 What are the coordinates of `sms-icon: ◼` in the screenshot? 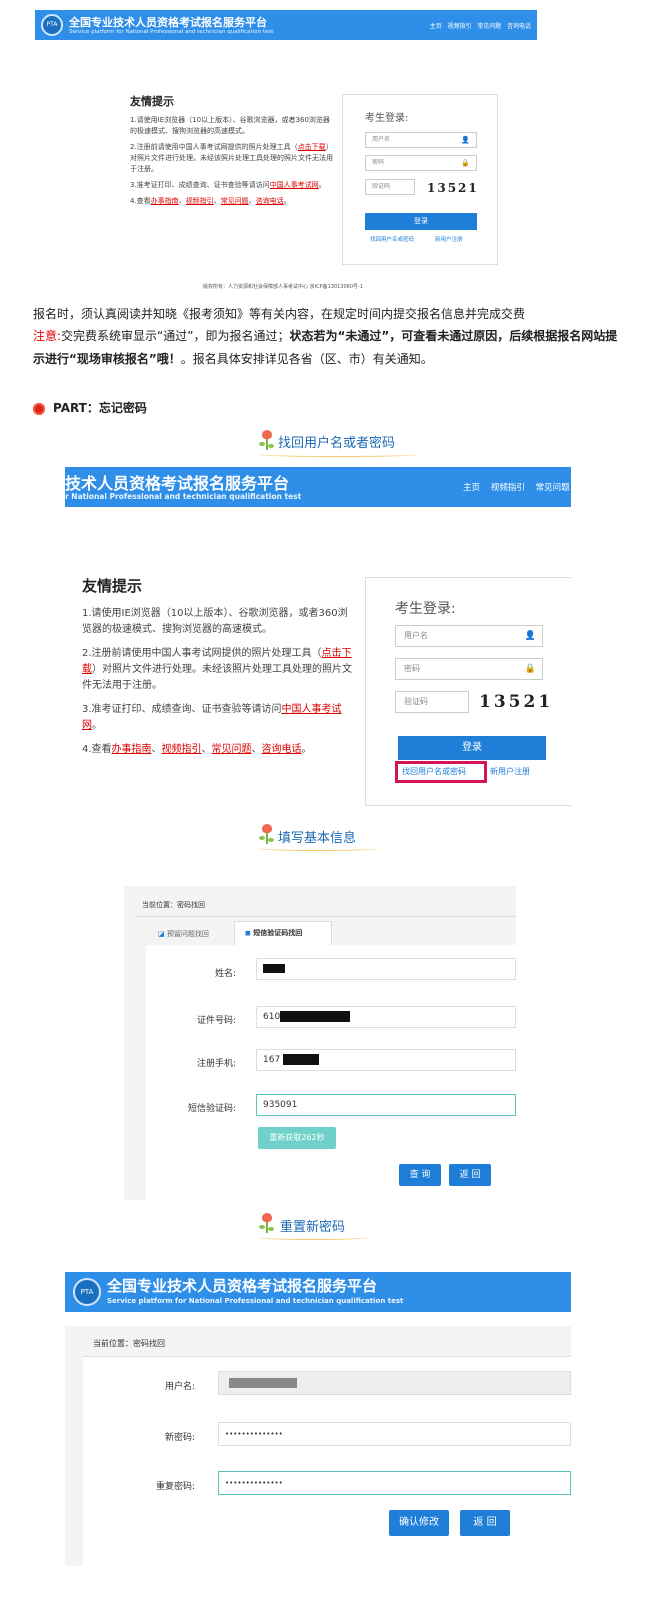 It's located at (248, 933).